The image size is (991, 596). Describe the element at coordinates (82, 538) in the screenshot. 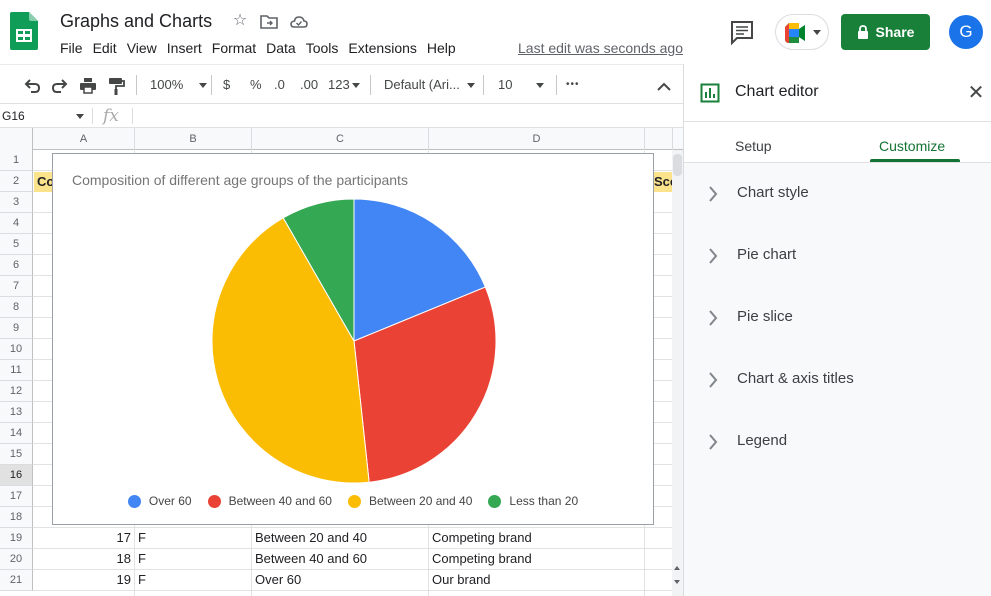

I see `cell-a19: 17` at that location.